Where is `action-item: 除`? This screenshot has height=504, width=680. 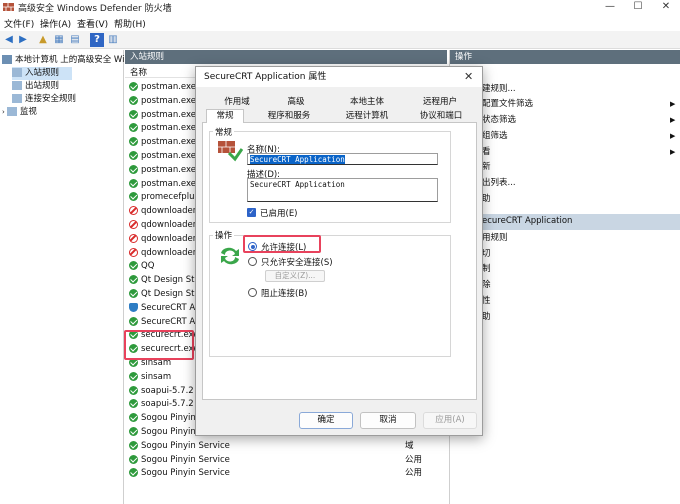 action-item: 除 is located at coordinates (567, 286).